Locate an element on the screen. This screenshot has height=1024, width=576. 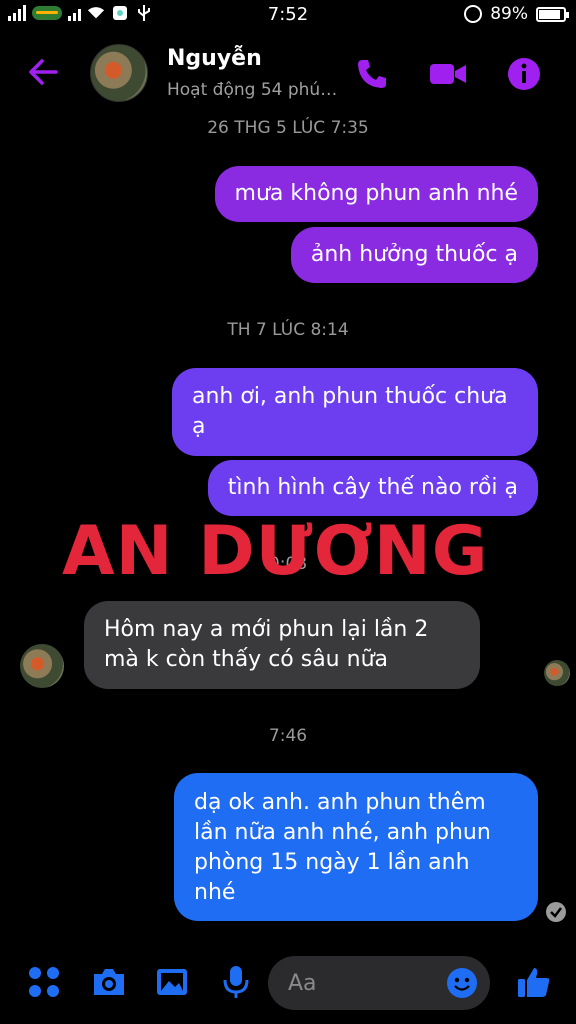
message-bubble-sent: tình hình cây thế nào rồi ạ is located at coordinates (372, 488).